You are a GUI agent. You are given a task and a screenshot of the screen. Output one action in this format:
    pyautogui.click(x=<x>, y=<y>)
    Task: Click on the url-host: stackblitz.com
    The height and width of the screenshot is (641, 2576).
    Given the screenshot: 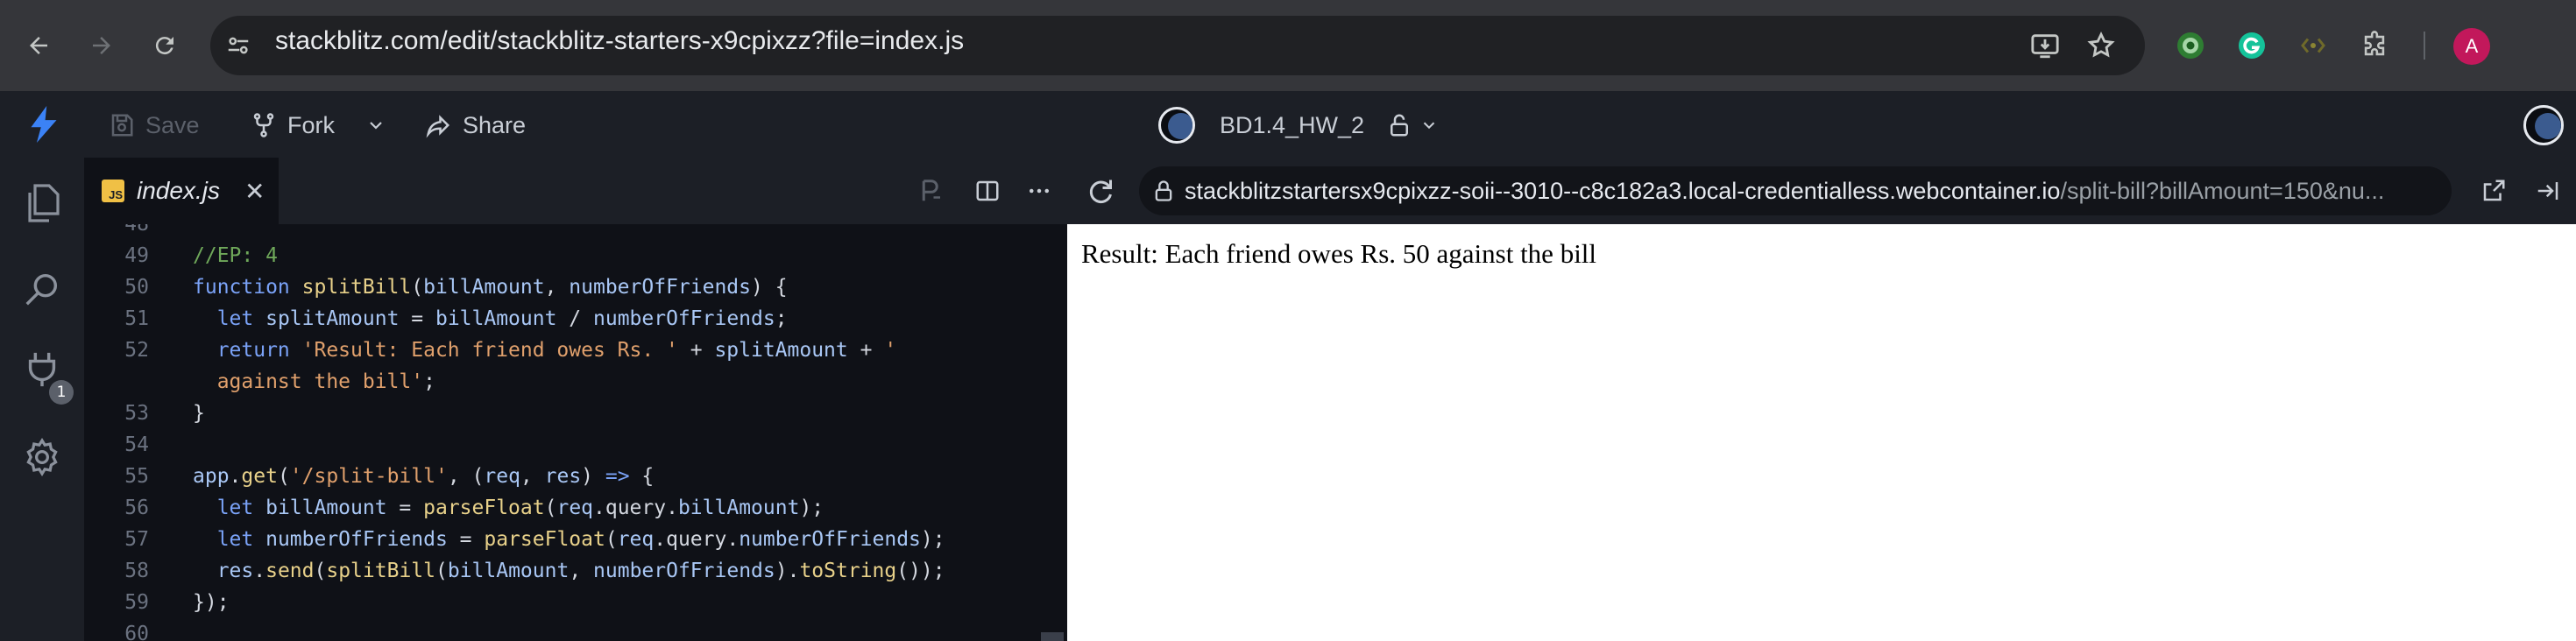 What is the action you would take?
    pyautogui.click(x=358, y=40)
    